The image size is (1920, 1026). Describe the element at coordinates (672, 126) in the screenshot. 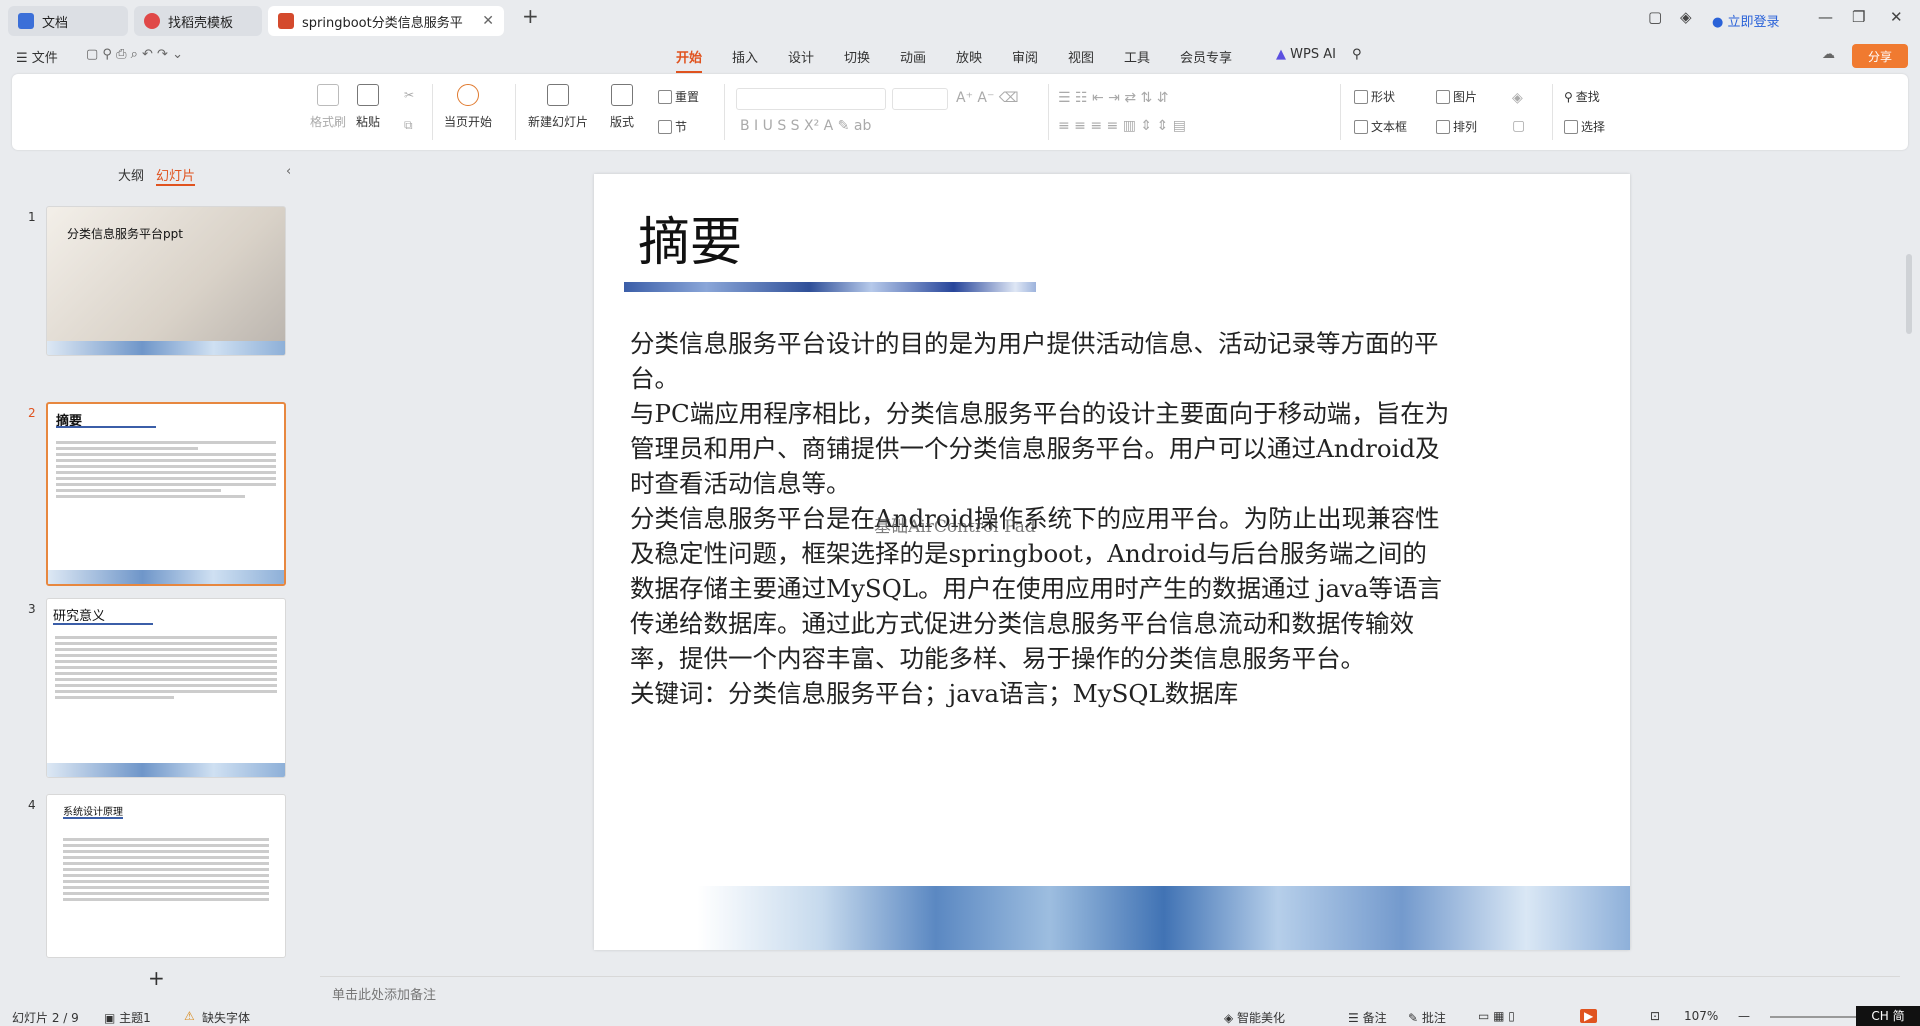

I see `section-button: 节` at that location.